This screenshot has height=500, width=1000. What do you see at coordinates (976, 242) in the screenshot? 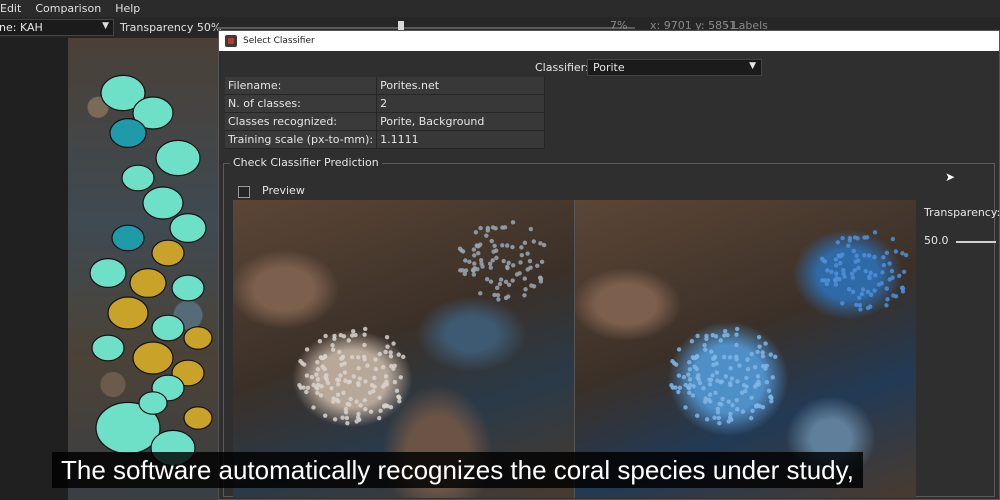
I see `preview-transparency-slider` at bounding box center [976, 242].